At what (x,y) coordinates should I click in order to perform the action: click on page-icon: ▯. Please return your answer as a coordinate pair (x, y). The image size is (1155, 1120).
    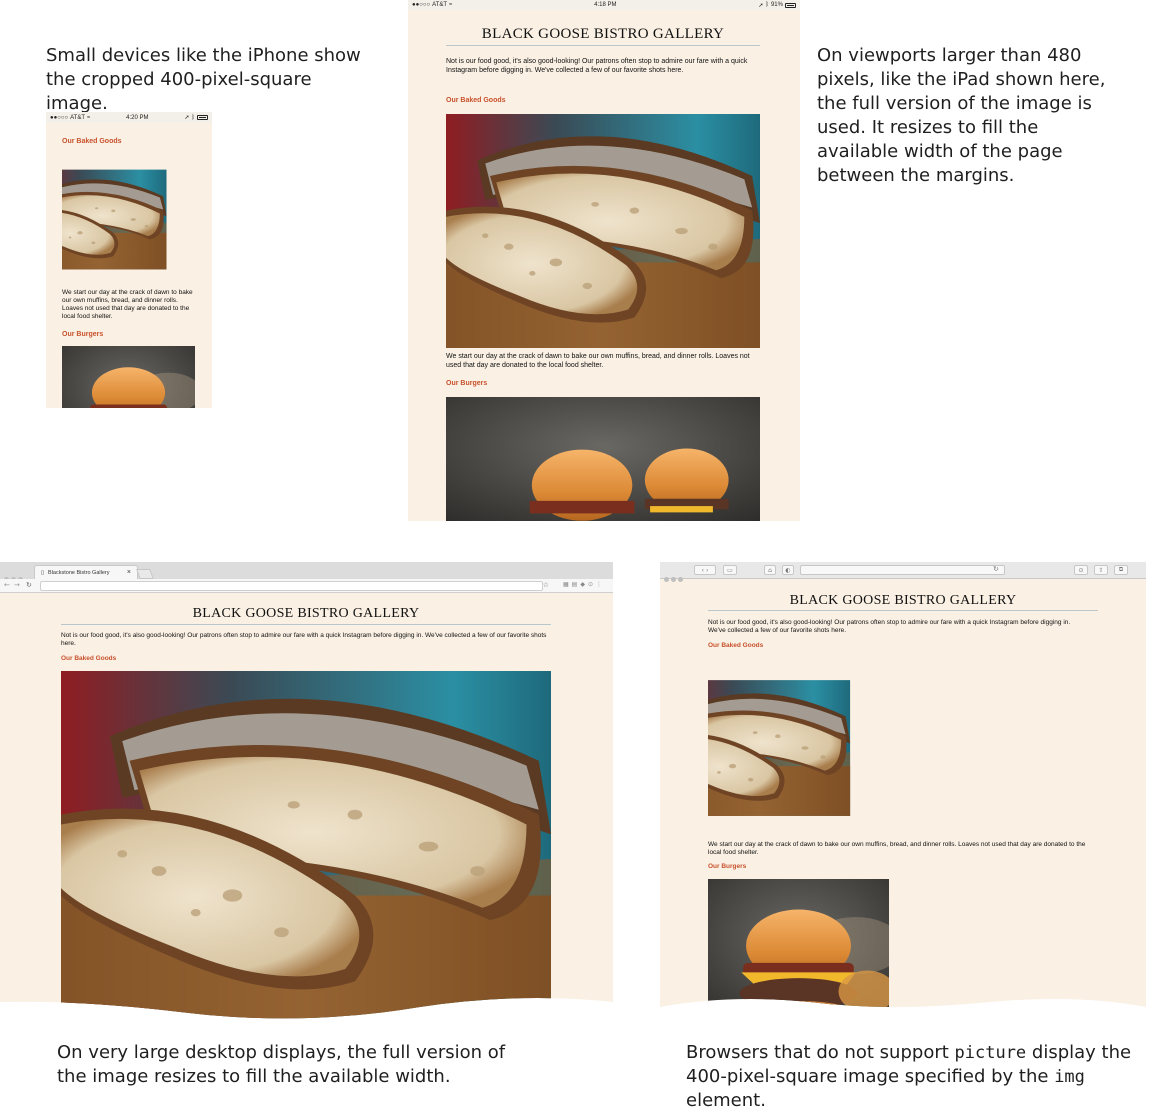
    Looking at the image, I should click on (43, 572).